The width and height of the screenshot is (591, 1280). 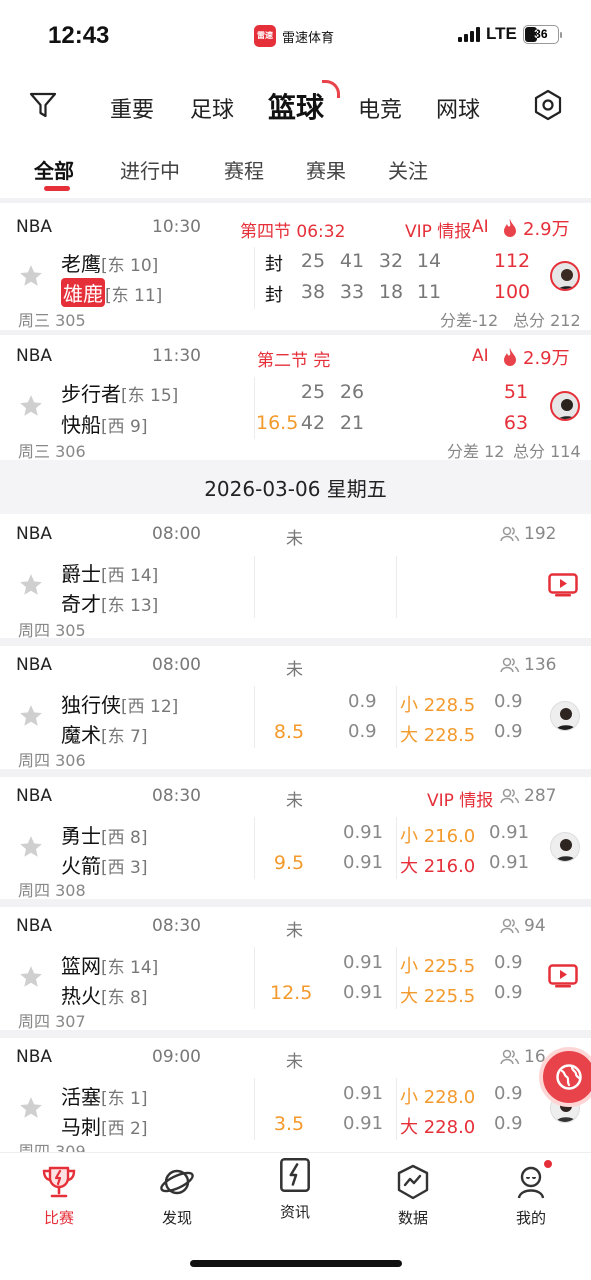 What do you see at coordinates (530, 1218) in the screenshot?
I see `tab-label: 我的` at bounding box center [530, 1218].